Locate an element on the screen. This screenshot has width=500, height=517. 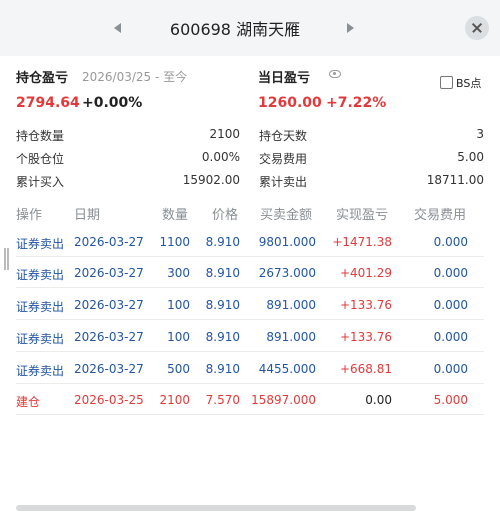
daily-pl-label: 当日盈亏 is located at coordinates (284, 78).